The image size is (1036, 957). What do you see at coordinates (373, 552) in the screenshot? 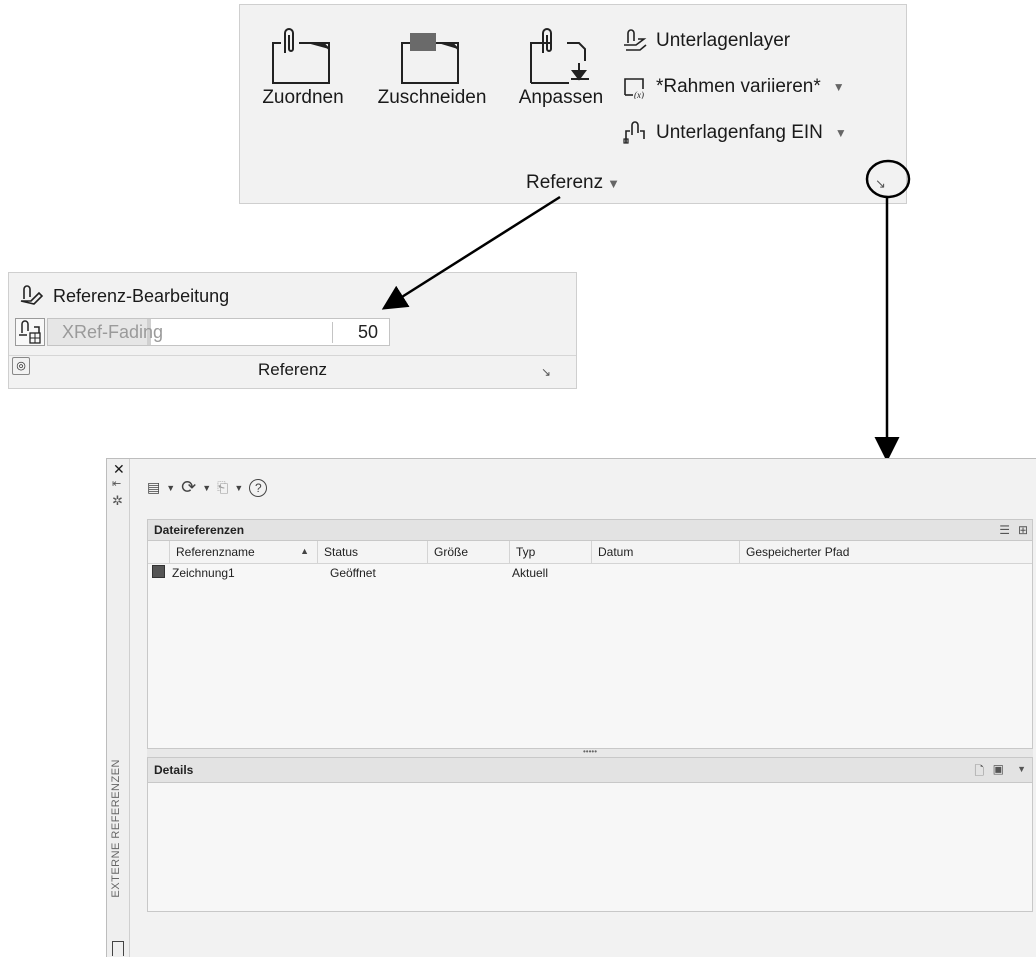
I see `column-header-status: Status` at bounding box center [373, 552].